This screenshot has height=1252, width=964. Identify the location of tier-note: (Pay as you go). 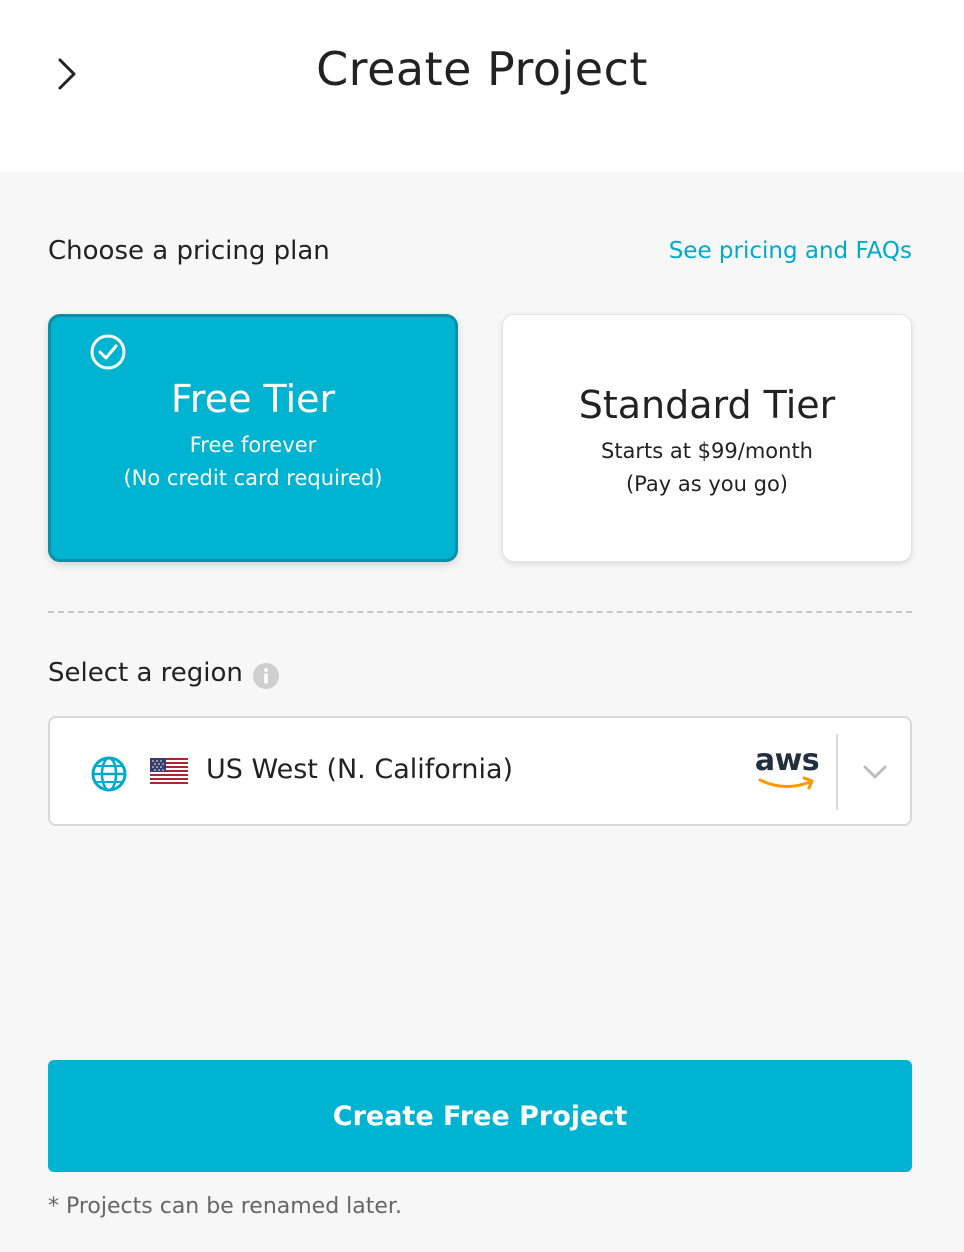
(706, 484).